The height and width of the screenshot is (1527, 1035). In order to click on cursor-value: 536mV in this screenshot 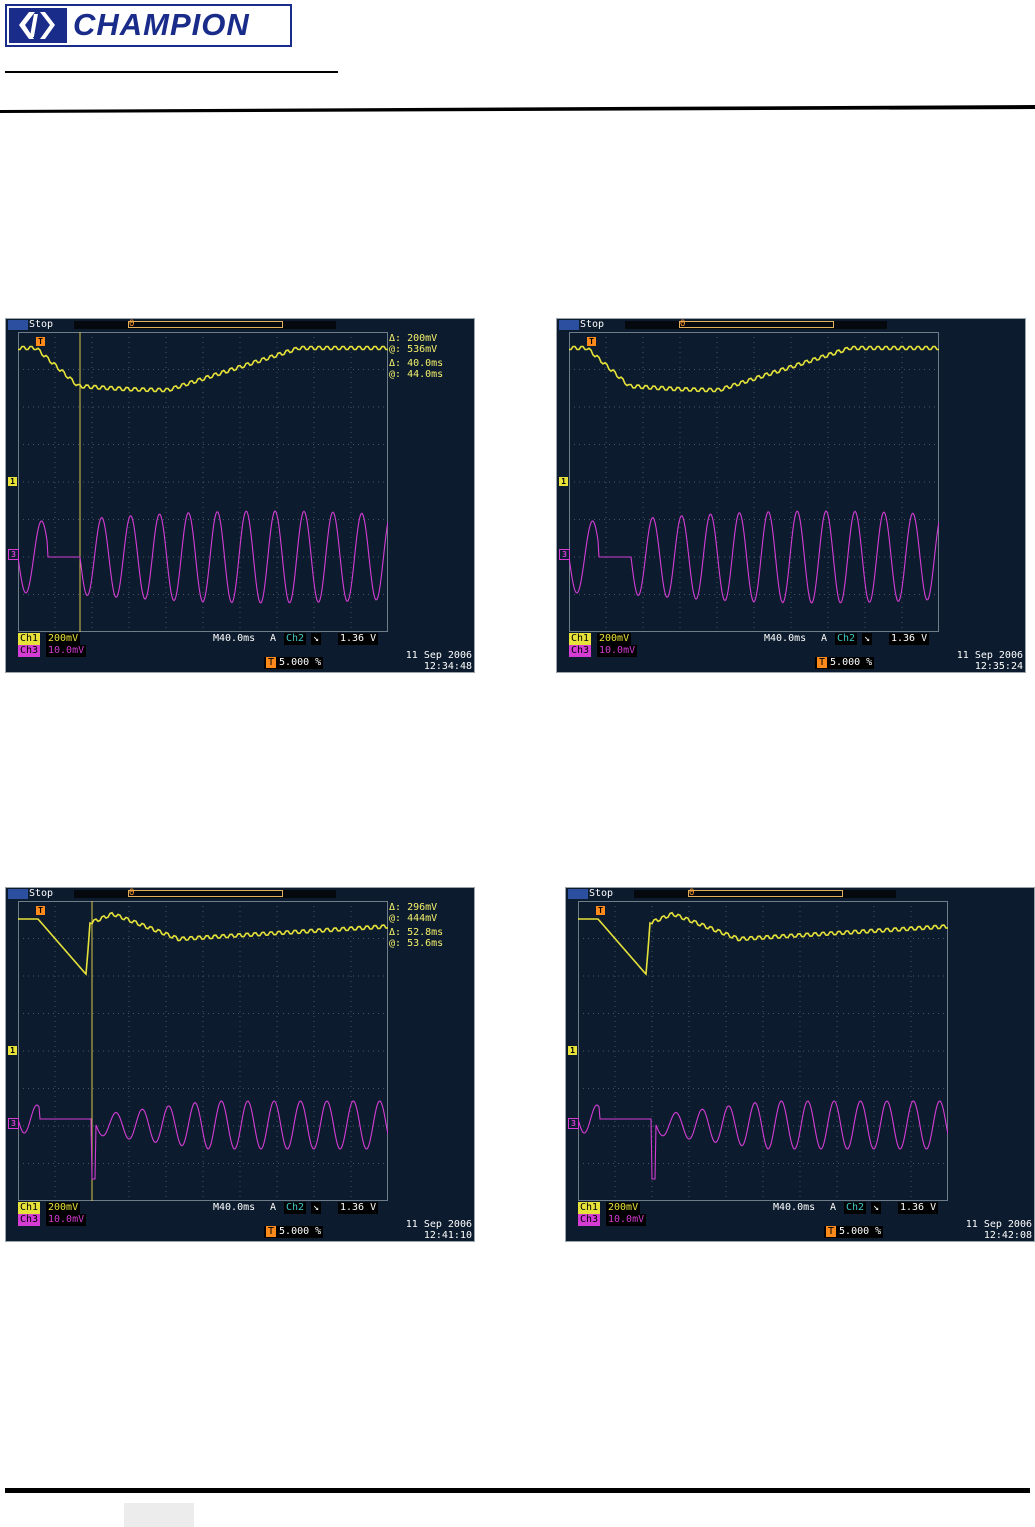, I will do `click(422, 349)`.